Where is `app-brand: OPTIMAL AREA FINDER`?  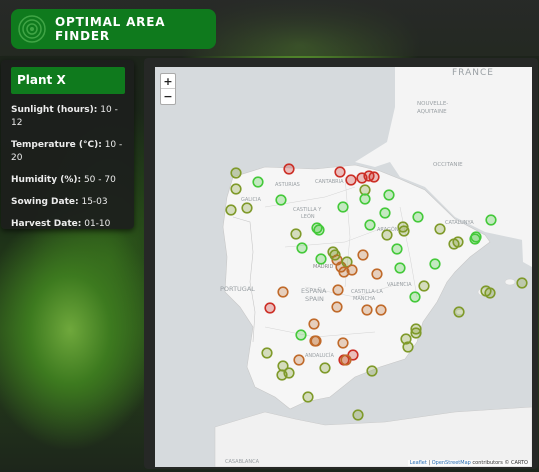
app-brand: OPTIMAL AREA FINDER is located at coordinates (113, 29).